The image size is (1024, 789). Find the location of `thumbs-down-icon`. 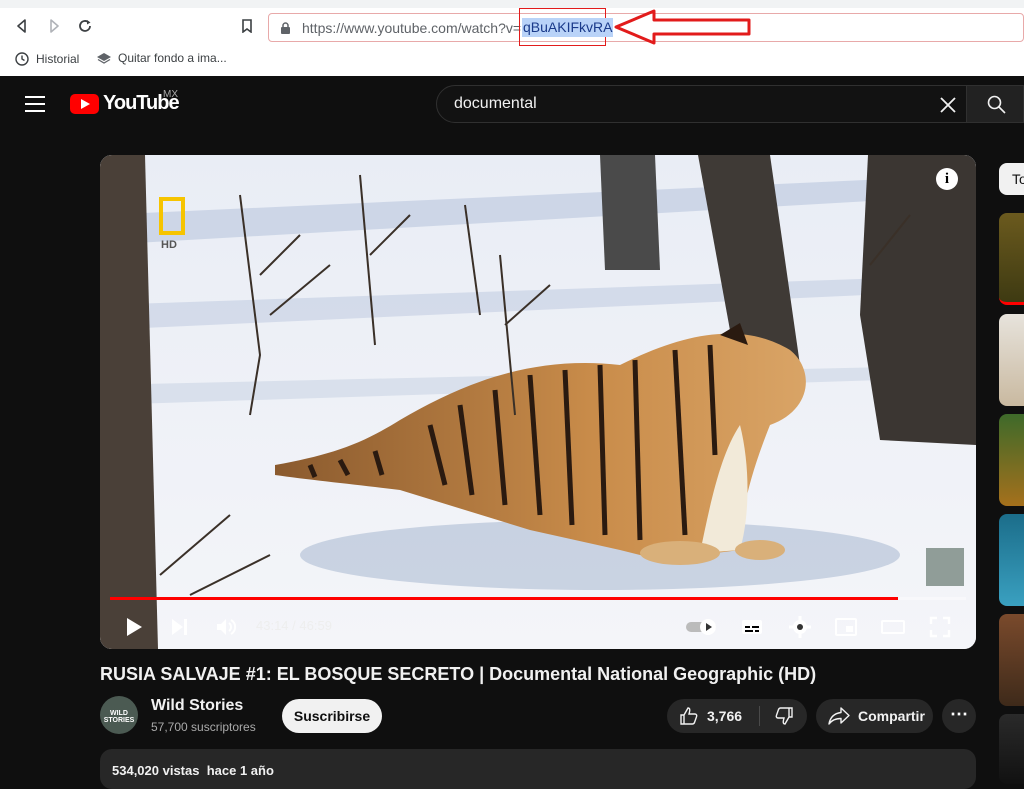

thumbs-down-icon is located at coordinates (784, 716).